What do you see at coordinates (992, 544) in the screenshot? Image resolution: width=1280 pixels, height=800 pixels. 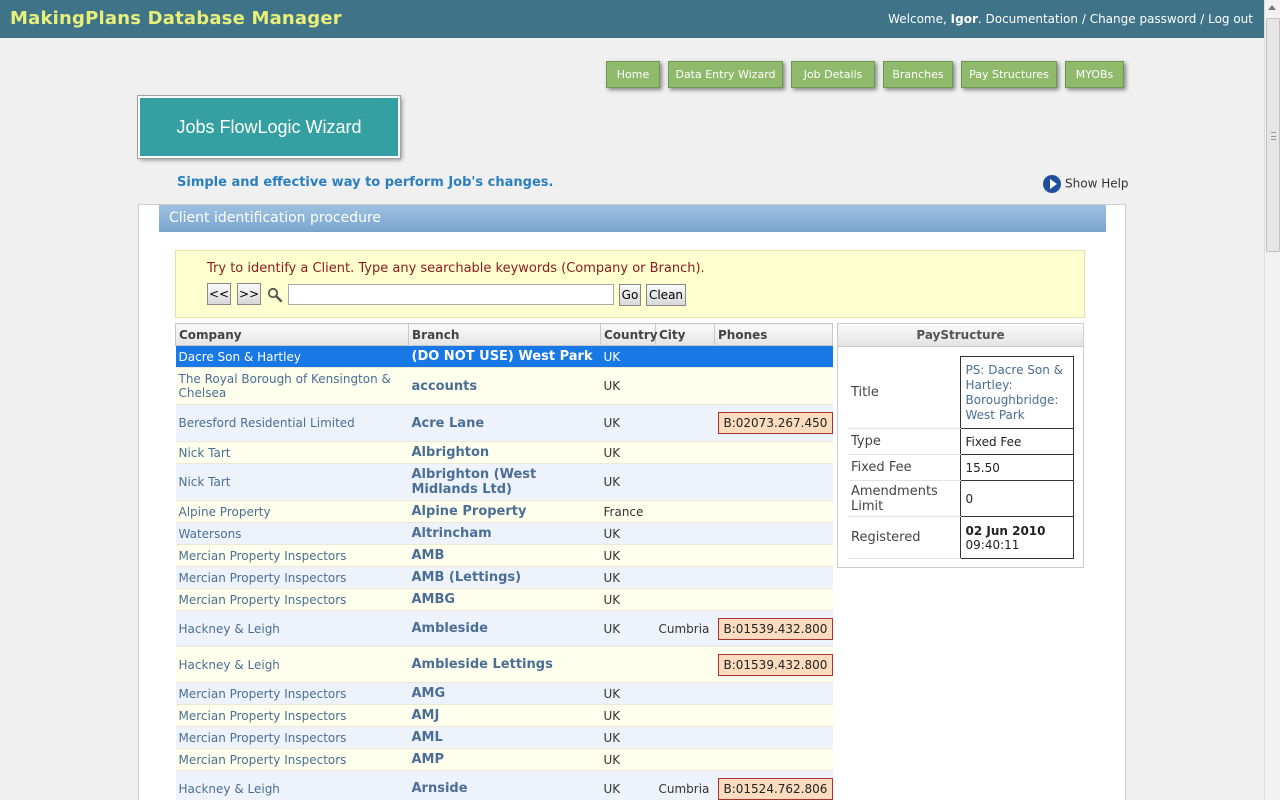 I see `registered-time: 09:40:11` at bounding box center [992, 544].